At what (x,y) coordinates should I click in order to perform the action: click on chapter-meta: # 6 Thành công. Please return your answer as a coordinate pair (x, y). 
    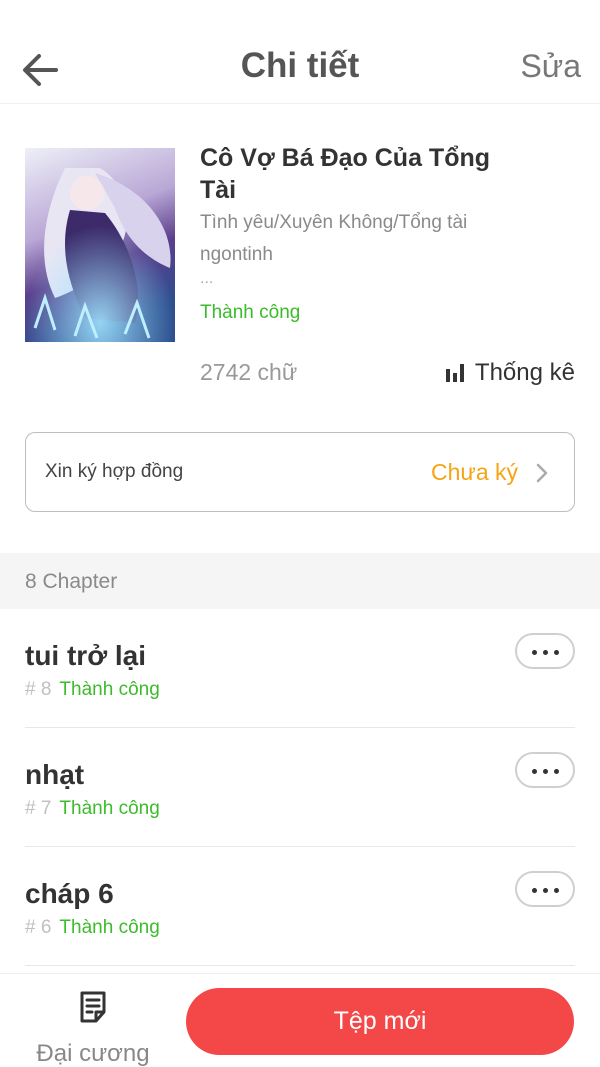
    Looking at the image, I should click on (92, 928).